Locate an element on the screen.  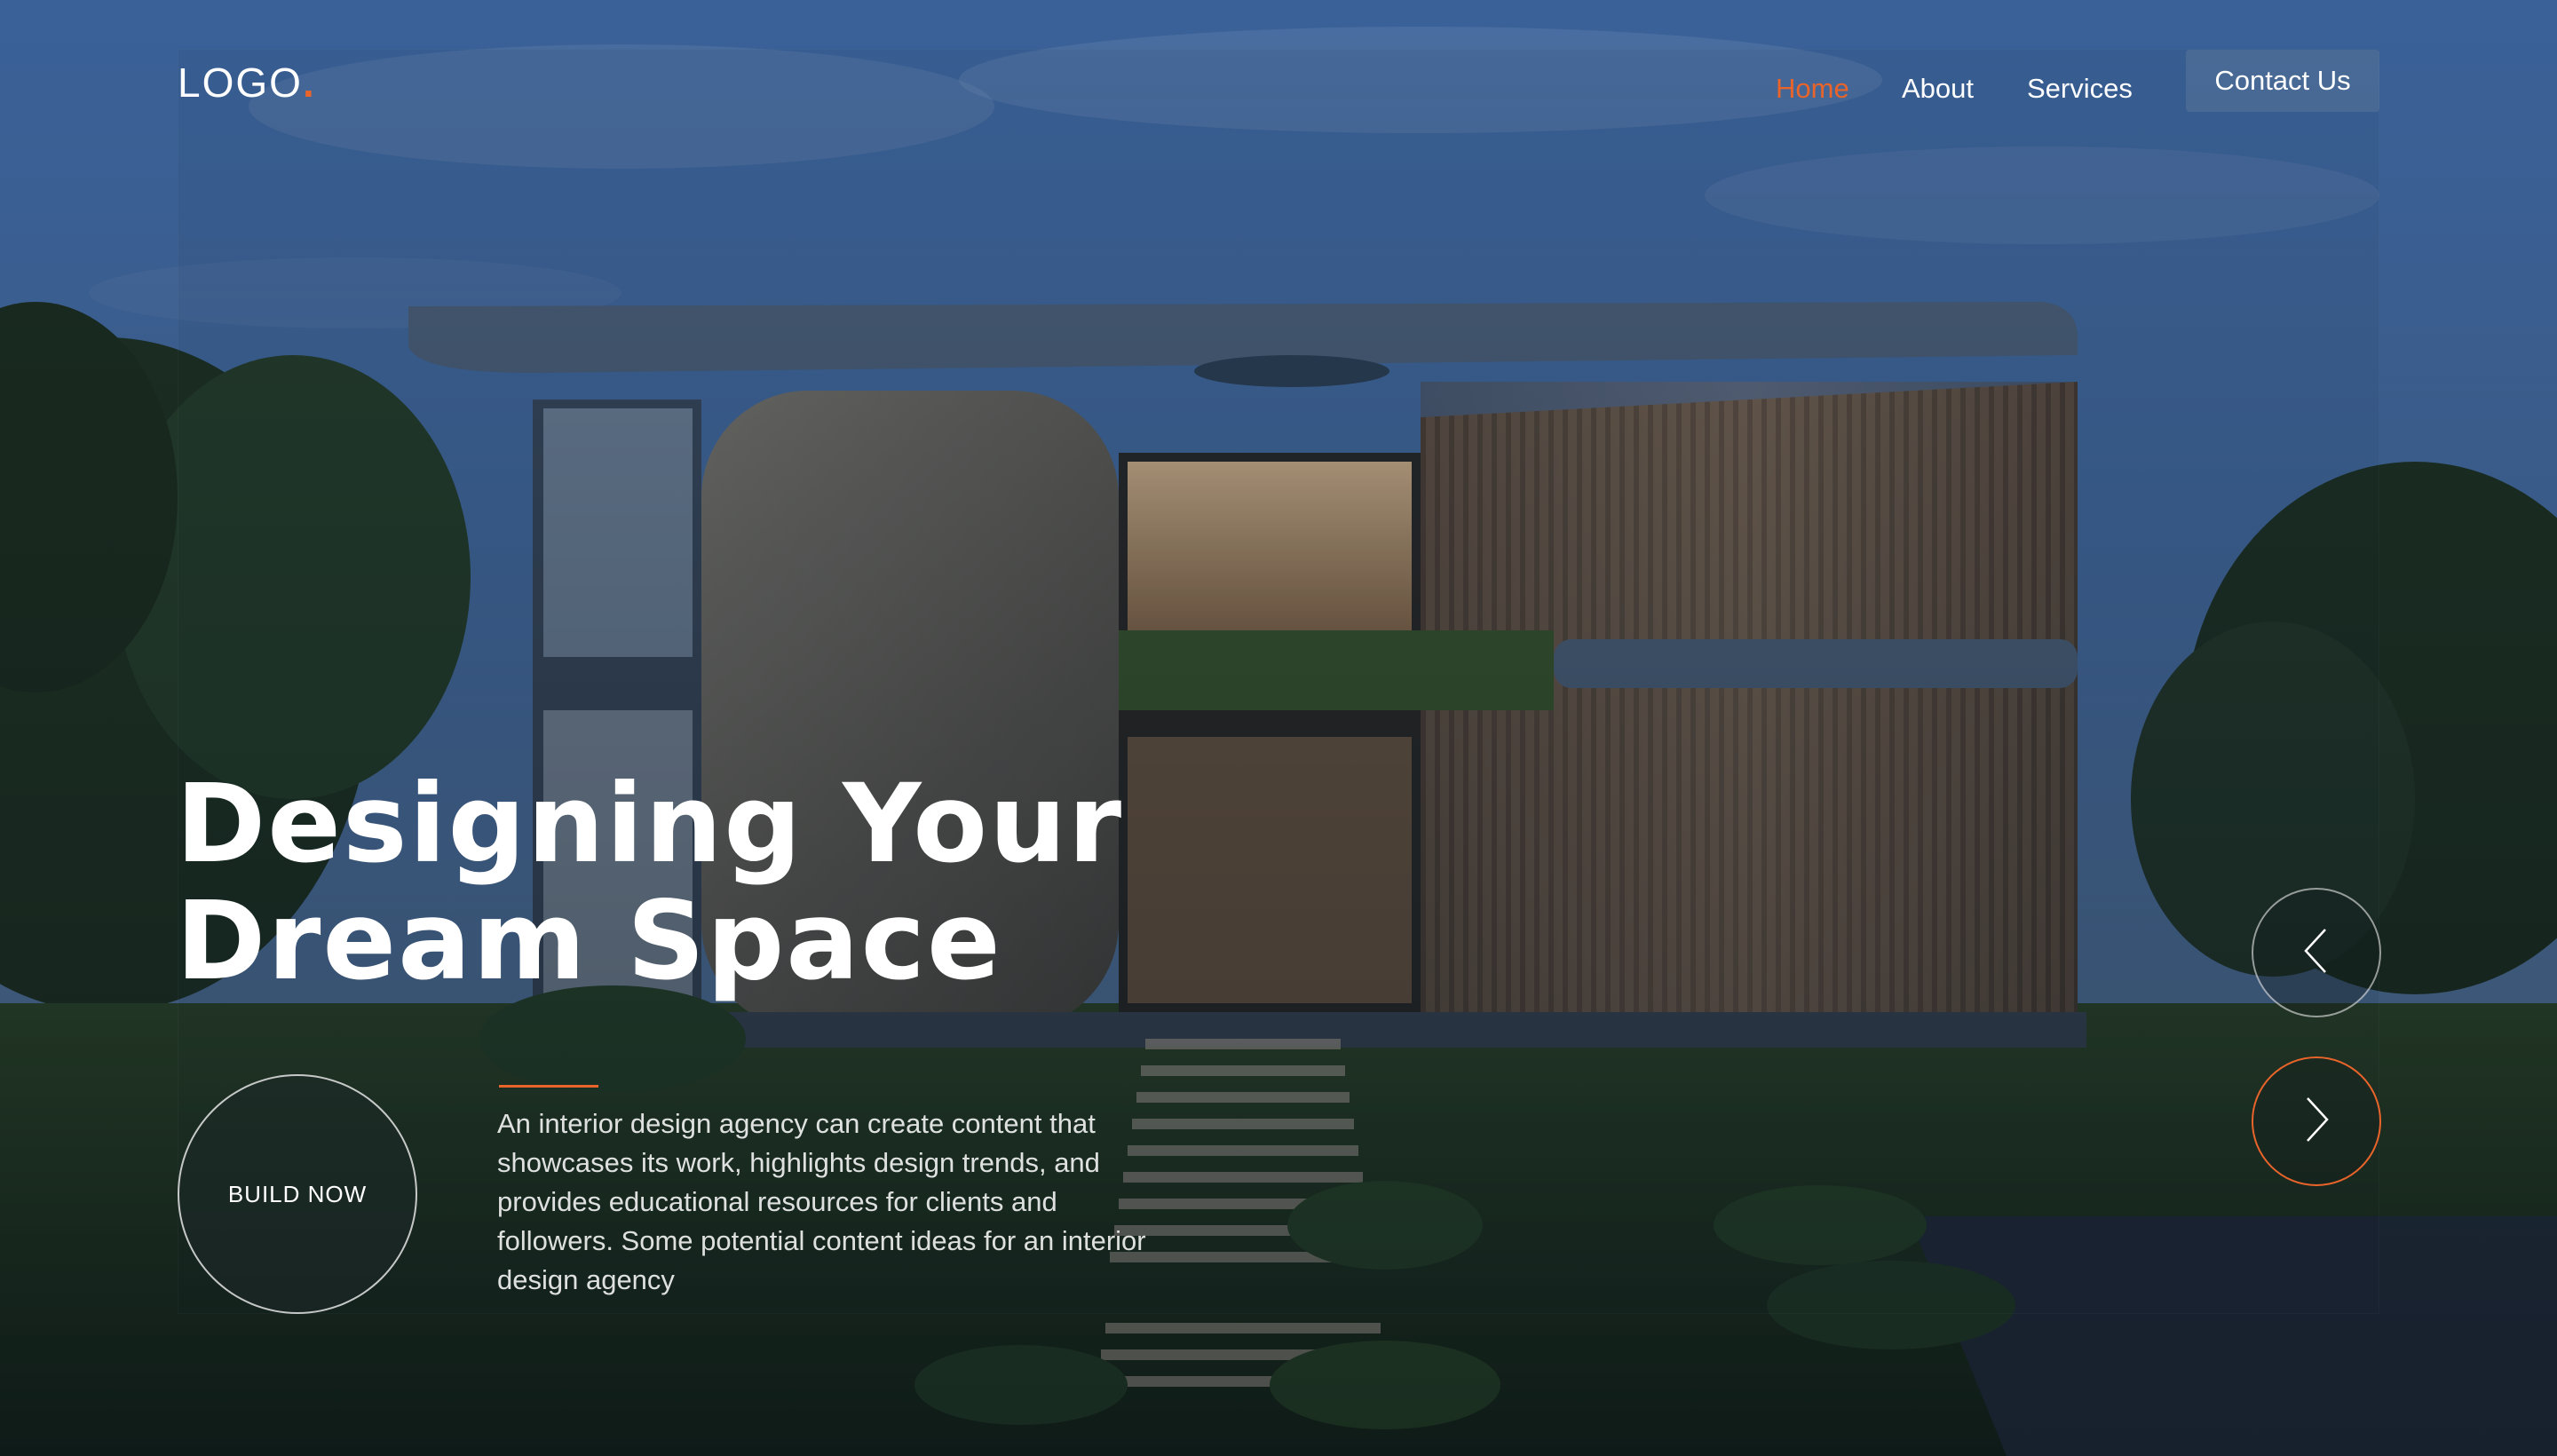
slider-prev-button is located at coordinates (2316, 953).